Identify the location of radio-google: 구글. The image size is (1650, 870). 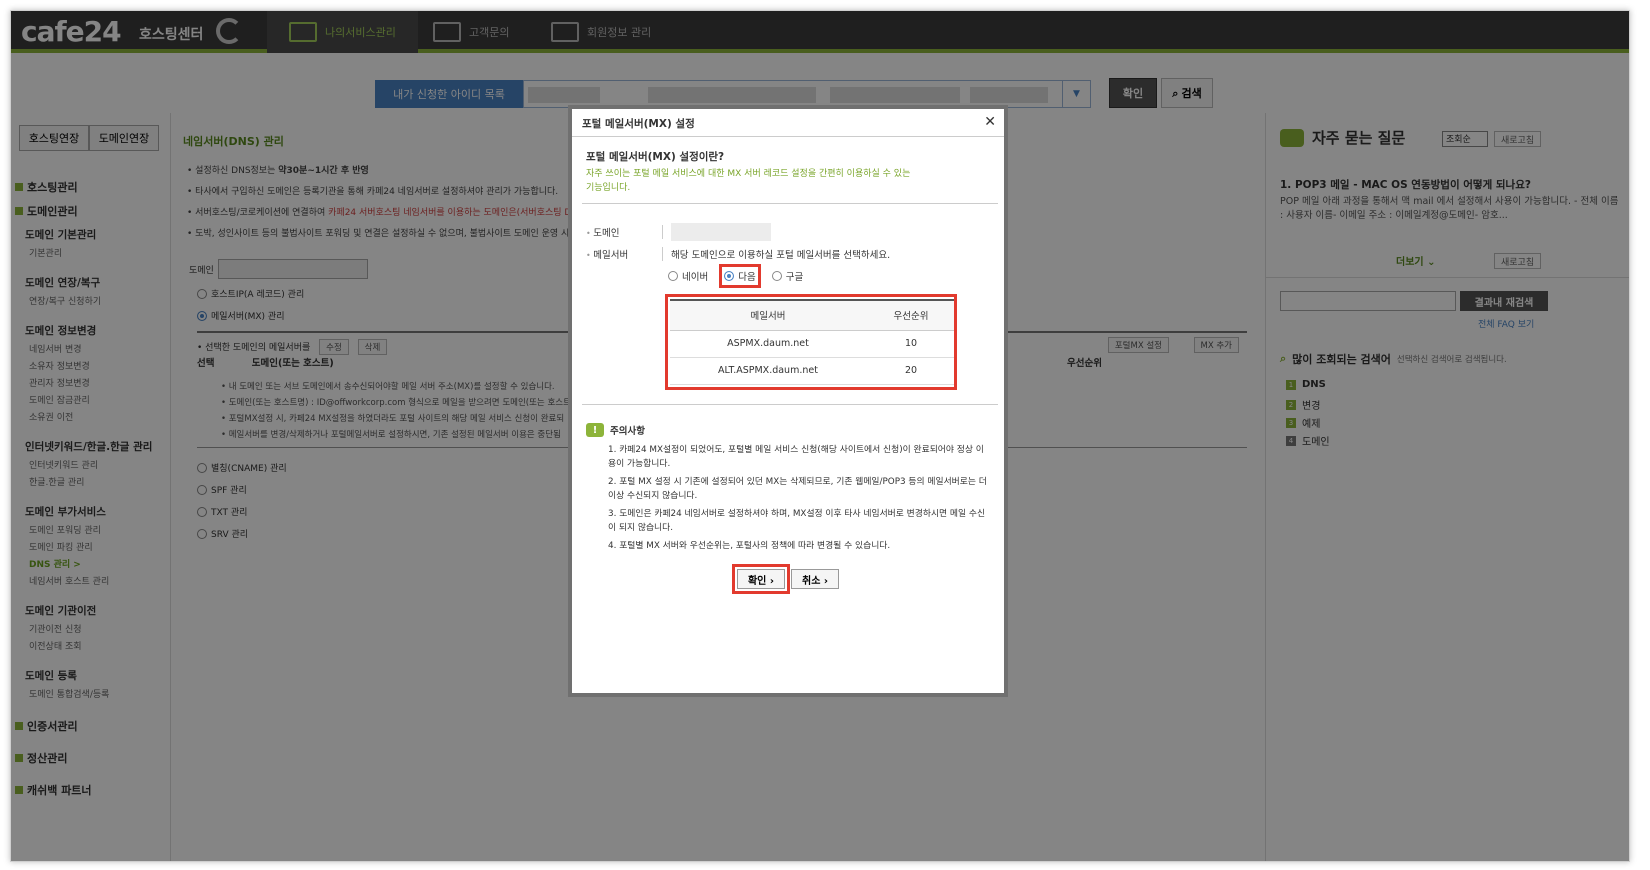
(787, 276).